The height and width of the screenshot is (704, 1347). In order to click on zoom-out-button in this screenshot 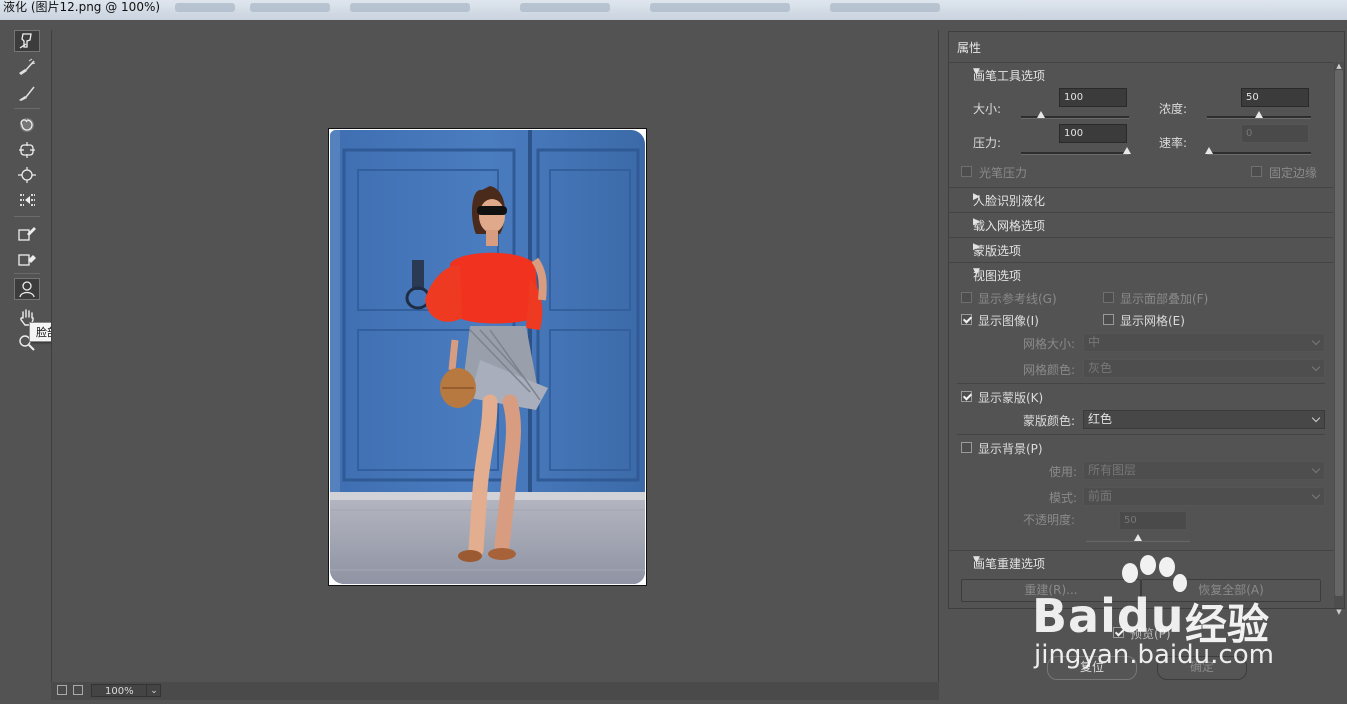, I will do `click(62, 690)`.